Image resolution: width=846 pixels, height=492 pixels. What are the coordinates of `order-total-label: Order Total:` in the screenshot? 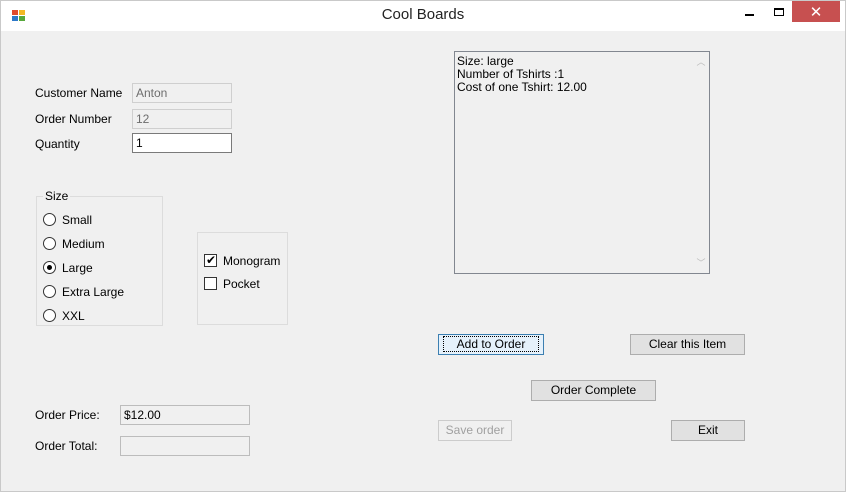 It's located at (66, 446).